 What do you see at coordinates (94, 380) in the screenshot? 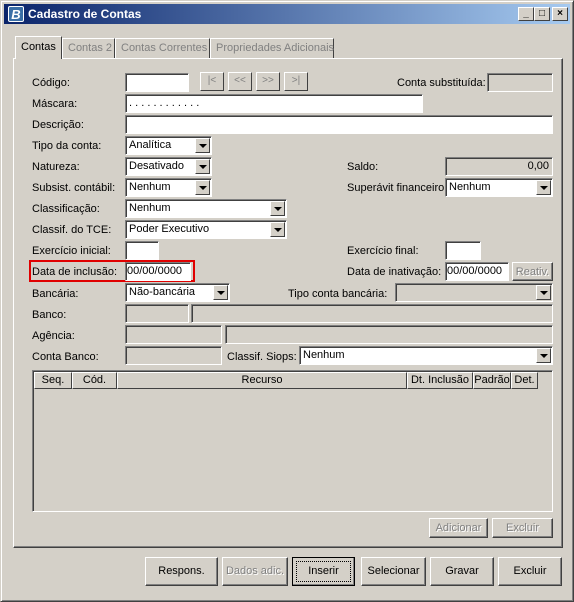
I see `grid-col-cod: Cód.` at bounding box center [94, 380].